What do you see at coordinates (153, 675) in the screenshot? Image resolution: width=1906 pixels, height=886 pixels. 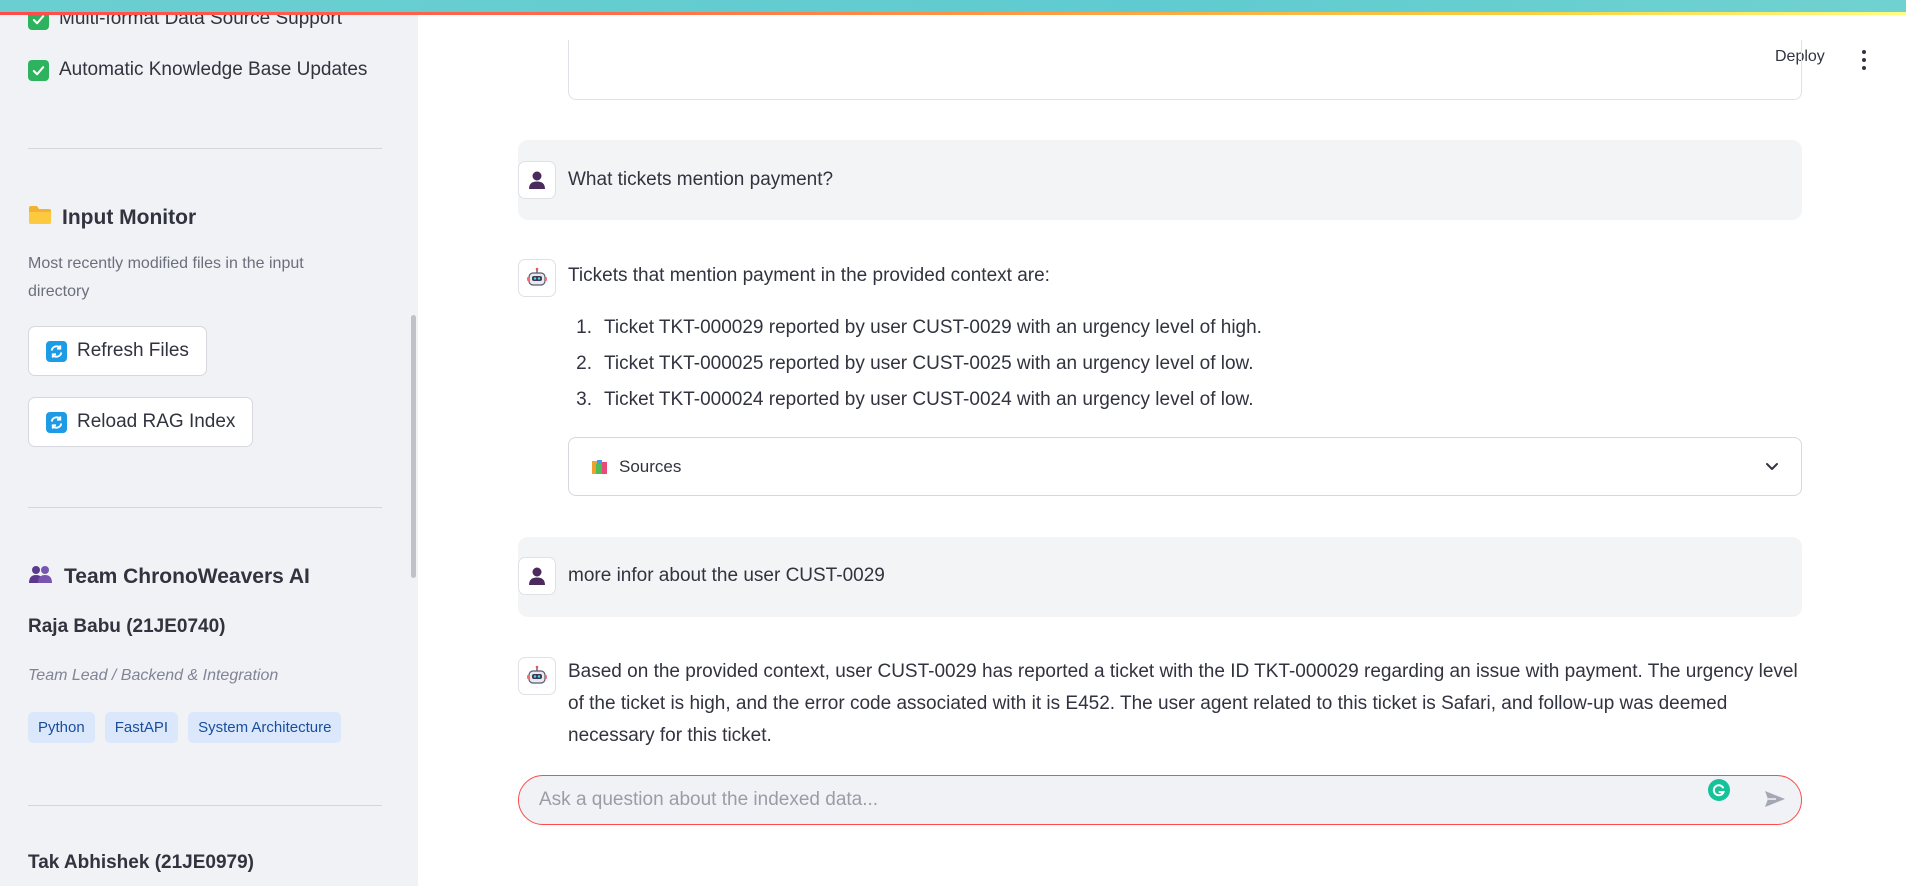 I see `member-role: Team Lead / Backend & Integration` at bounding box center [153, 675].